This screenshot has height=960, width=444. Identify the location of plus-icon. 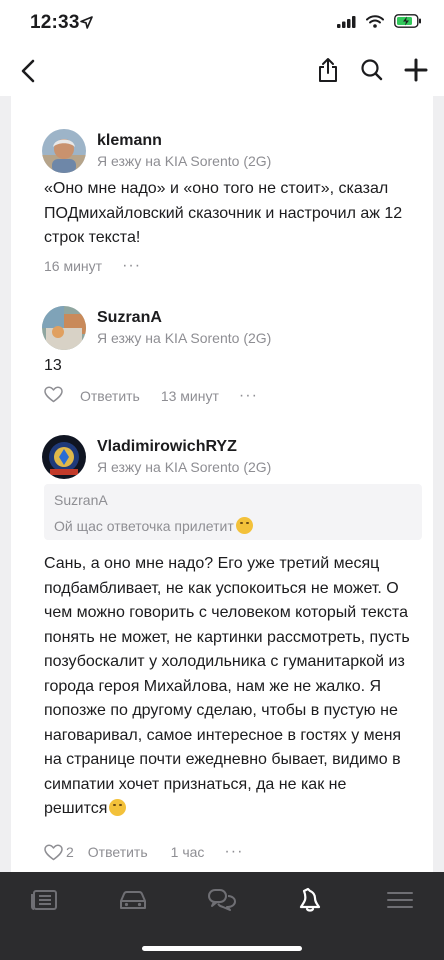
(416, 70).